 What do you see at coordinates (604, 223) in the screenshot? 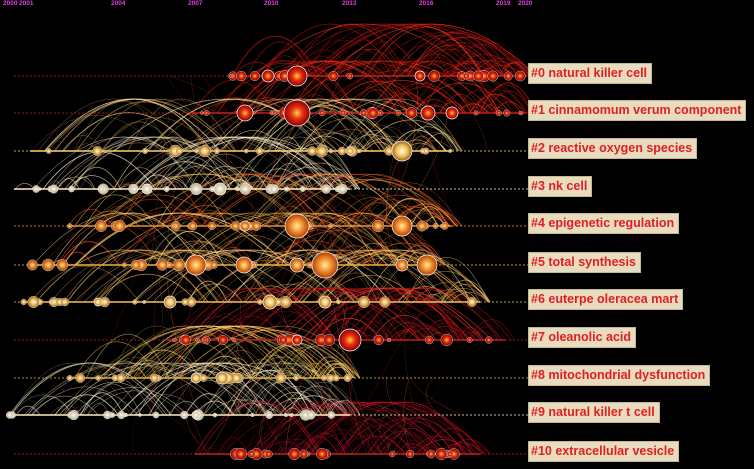
I see `cluster-label-4: #4 epigenetic regulation` at bounding box center [604, 223].